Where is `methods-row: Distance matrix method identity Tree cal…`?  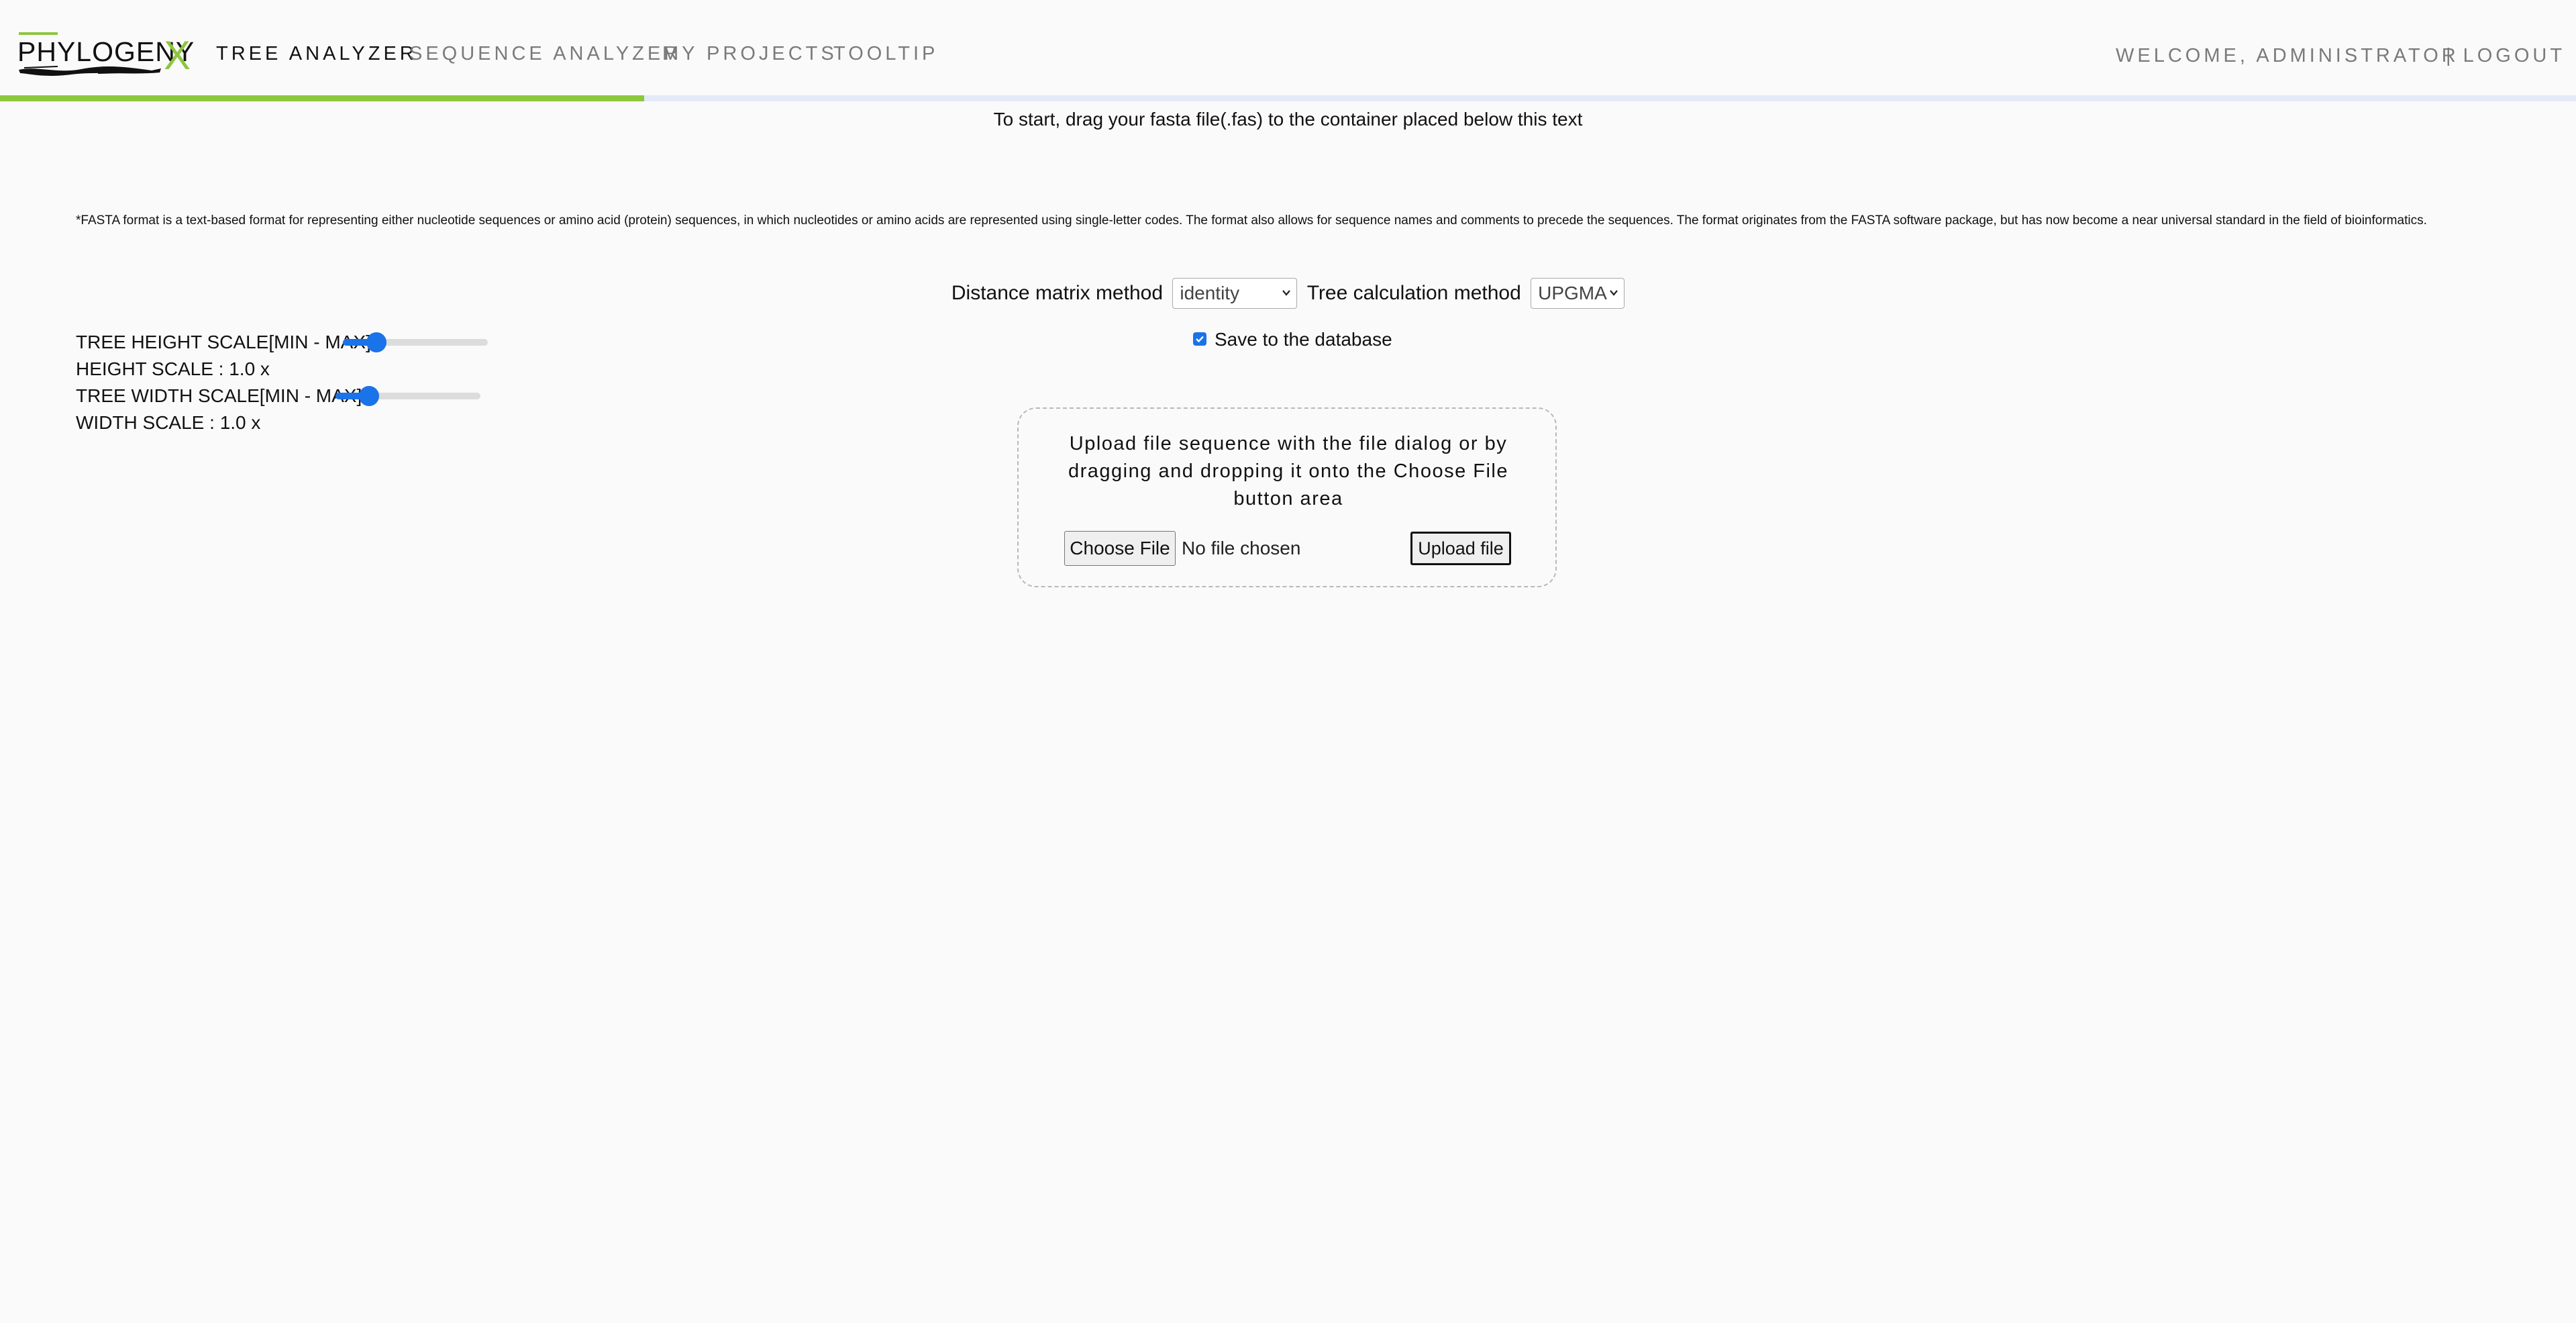
methods-row: Distance matrix method identity Tree cal… is located at coordinates (1288, 294).